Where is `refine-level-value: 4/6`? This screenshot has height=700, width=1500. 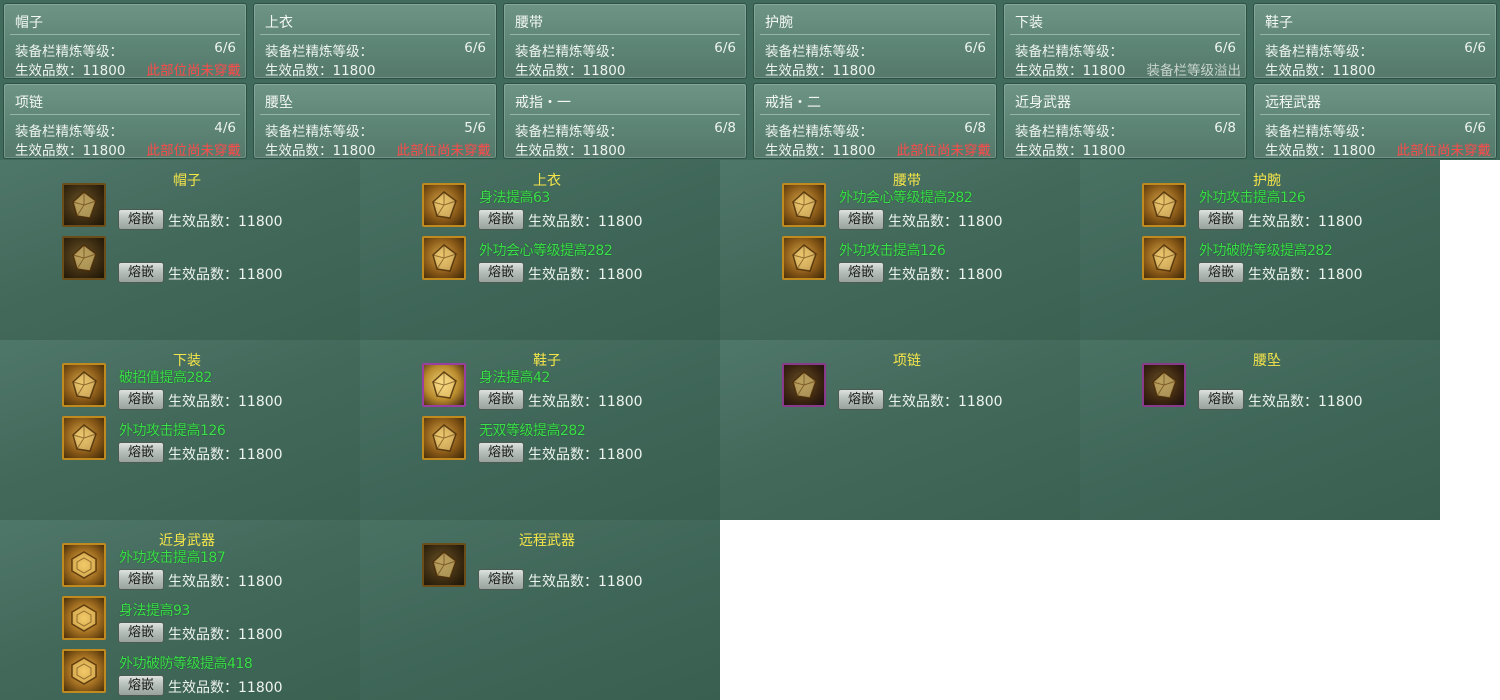 refine-level-value: 4/6 is located at coordinates (225, 128).